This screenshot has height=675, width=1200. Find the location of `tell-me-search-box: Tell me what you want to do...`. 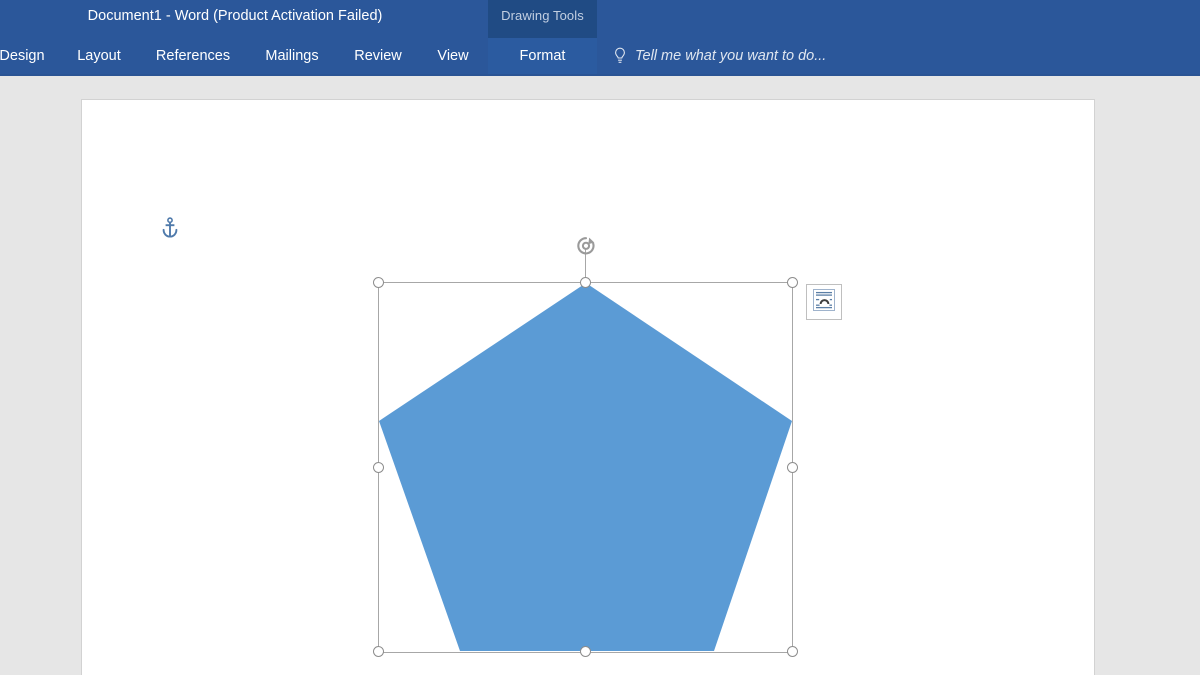

tell-me-search-box: Tell me what you want to do... is located at coordinates (719, 56).